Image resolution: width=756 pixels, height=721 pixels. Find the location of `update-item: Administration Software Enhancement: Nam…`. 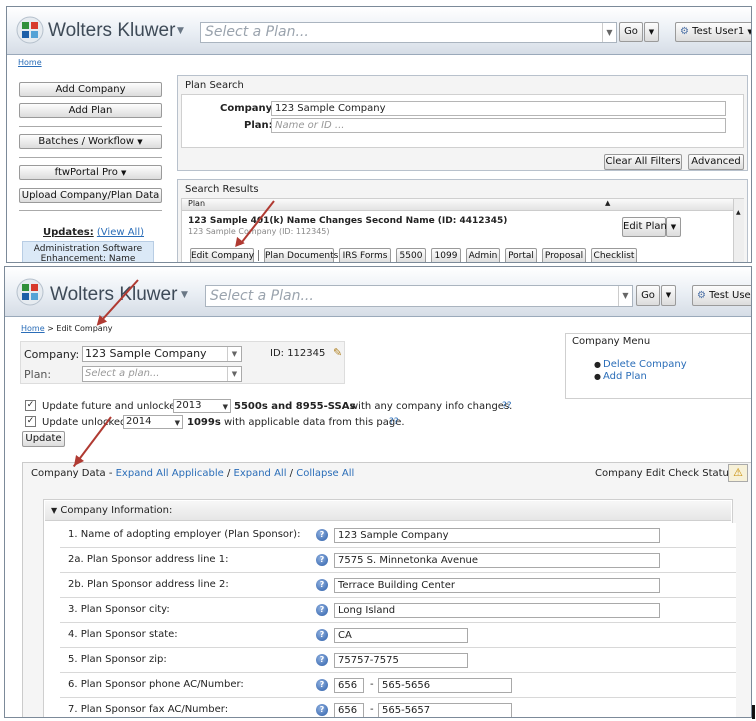

update-item: Administration Software Enhancement: Nam… is located at coordinates (88, 251).